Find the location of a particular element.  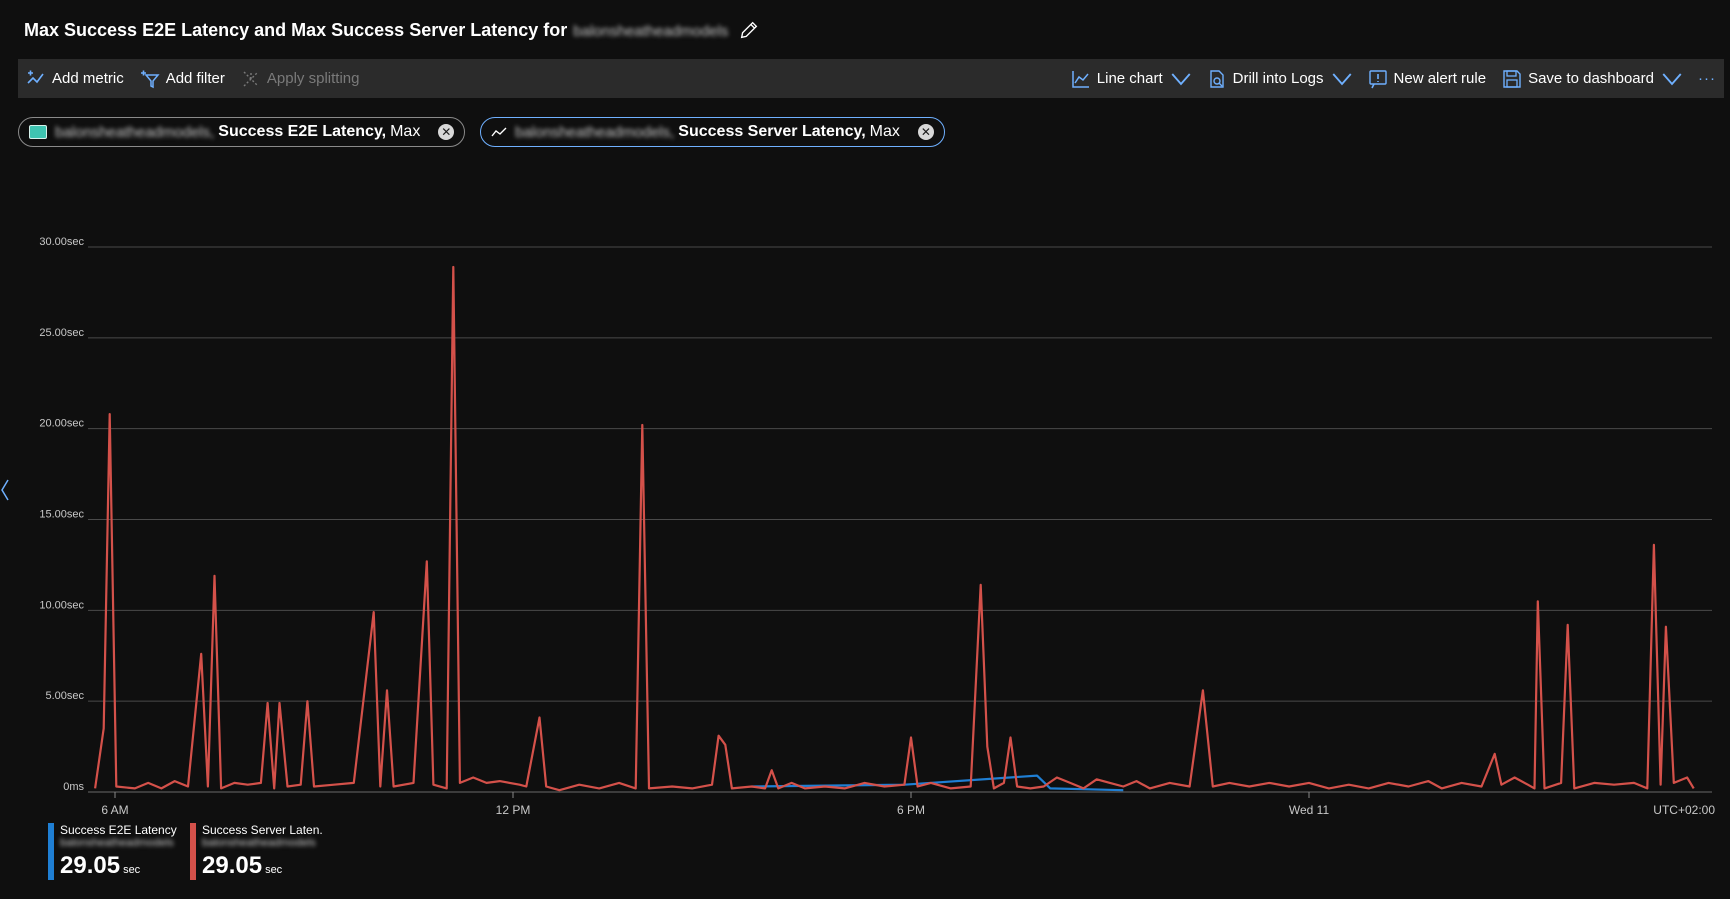

new-alert-rule-button: New alert rule is located at coordinates (1427, 78).